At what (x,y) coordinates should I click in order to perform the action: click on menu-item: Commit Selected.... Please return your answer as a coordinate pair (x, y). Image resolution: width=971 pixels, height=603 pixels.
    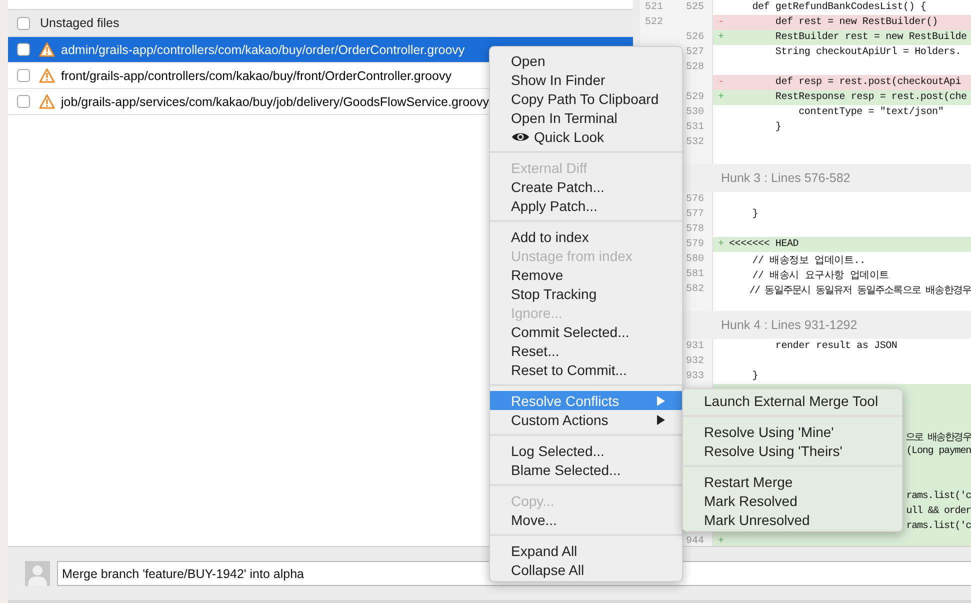
    Looking at the image, I should click on (586, 331).